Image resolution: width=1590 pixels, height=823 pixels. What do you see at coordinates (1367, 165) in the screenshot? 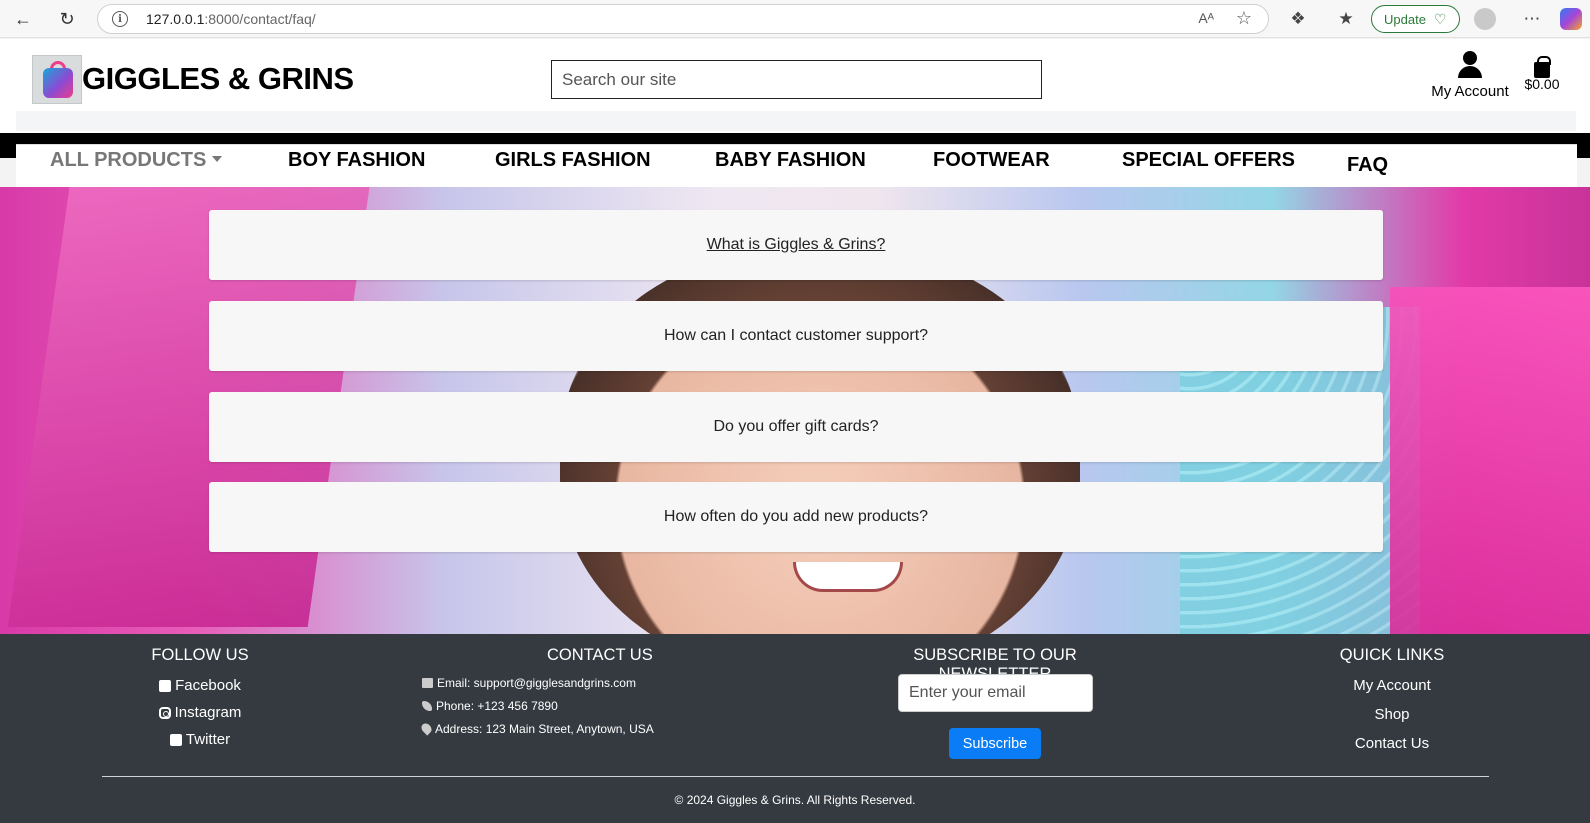
I see `nav-faq: FAQ` at bounding box center [1367, 165].